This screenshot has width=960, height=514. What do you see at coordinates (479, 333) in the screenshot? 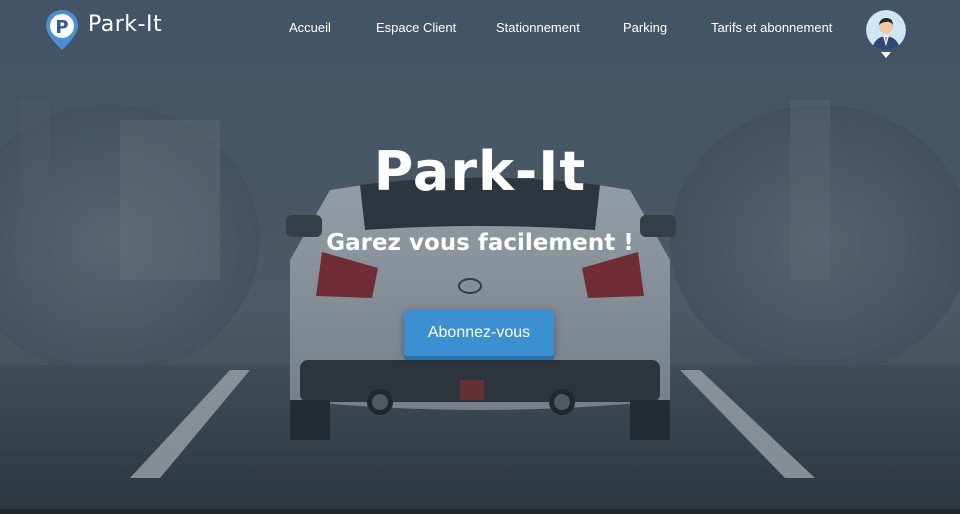
I see `subscribe-button: Abonnez-vous` at bounding box center [479, 333].